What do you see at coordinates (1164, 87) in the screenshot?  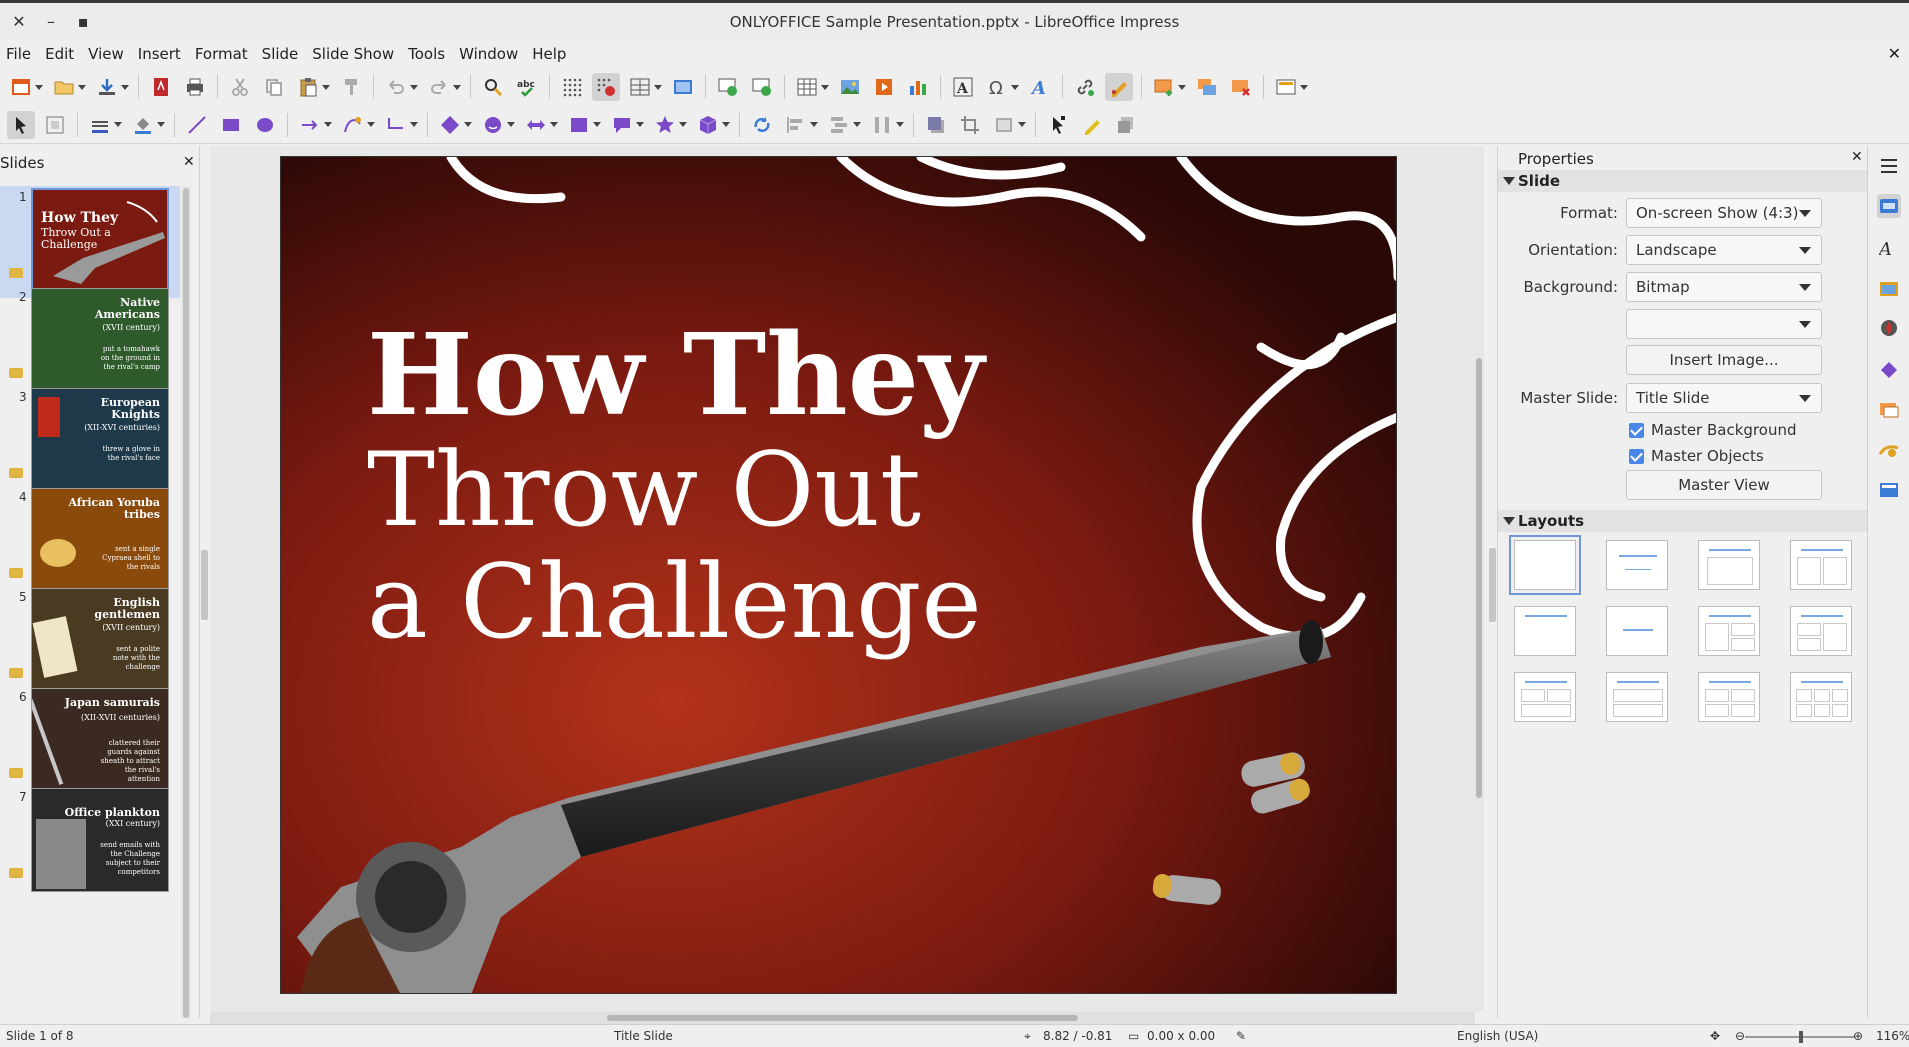 I see `new-slide-icon` at bounding box center [1164, 87].